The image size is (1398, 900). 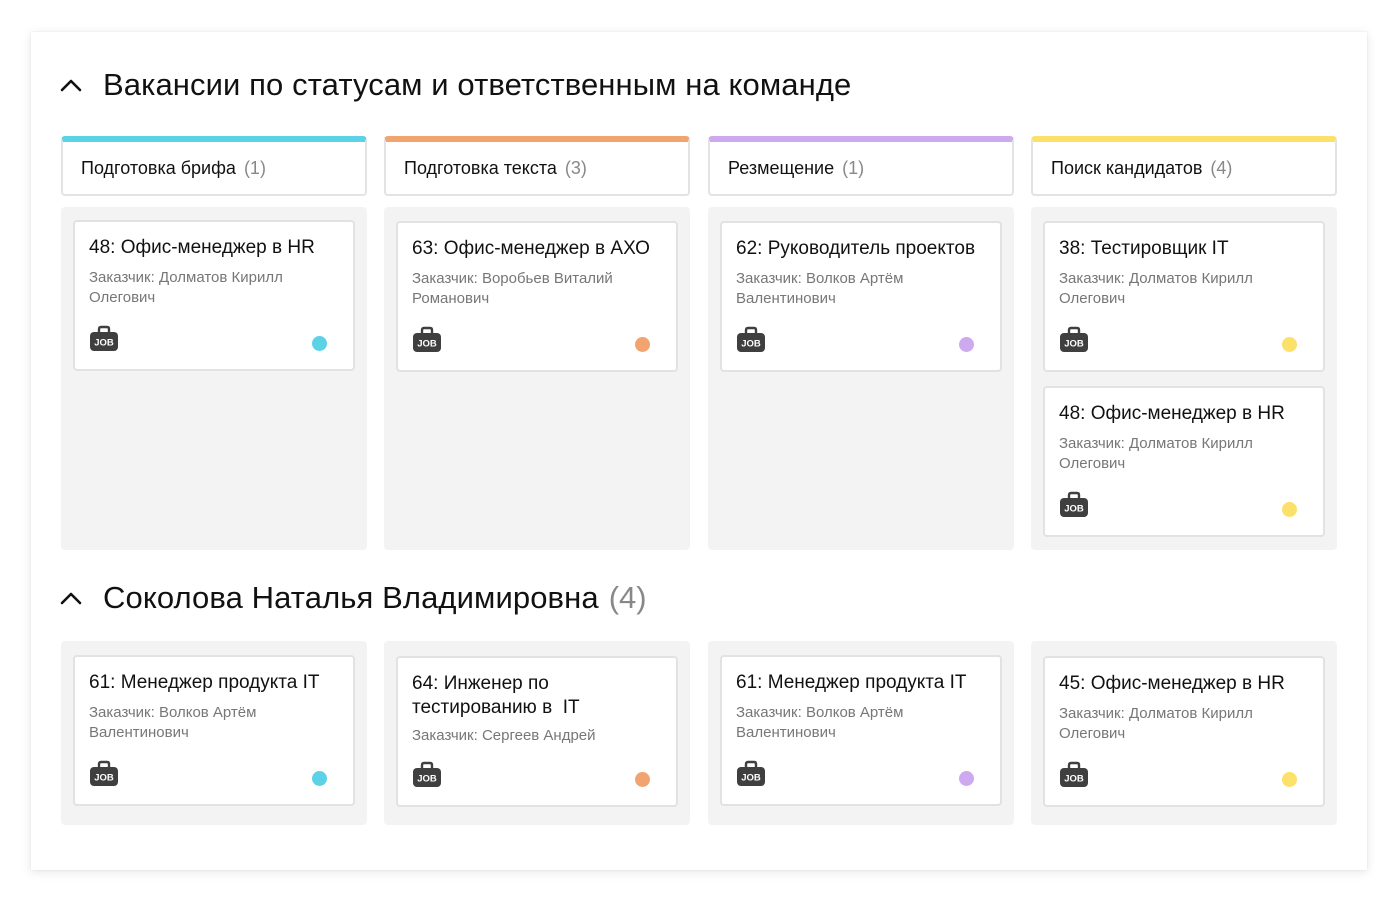 What do you see at coordinates (575, 167) in the screenshot?
I see `column-count: (3)` at bounding box center [575, 167].